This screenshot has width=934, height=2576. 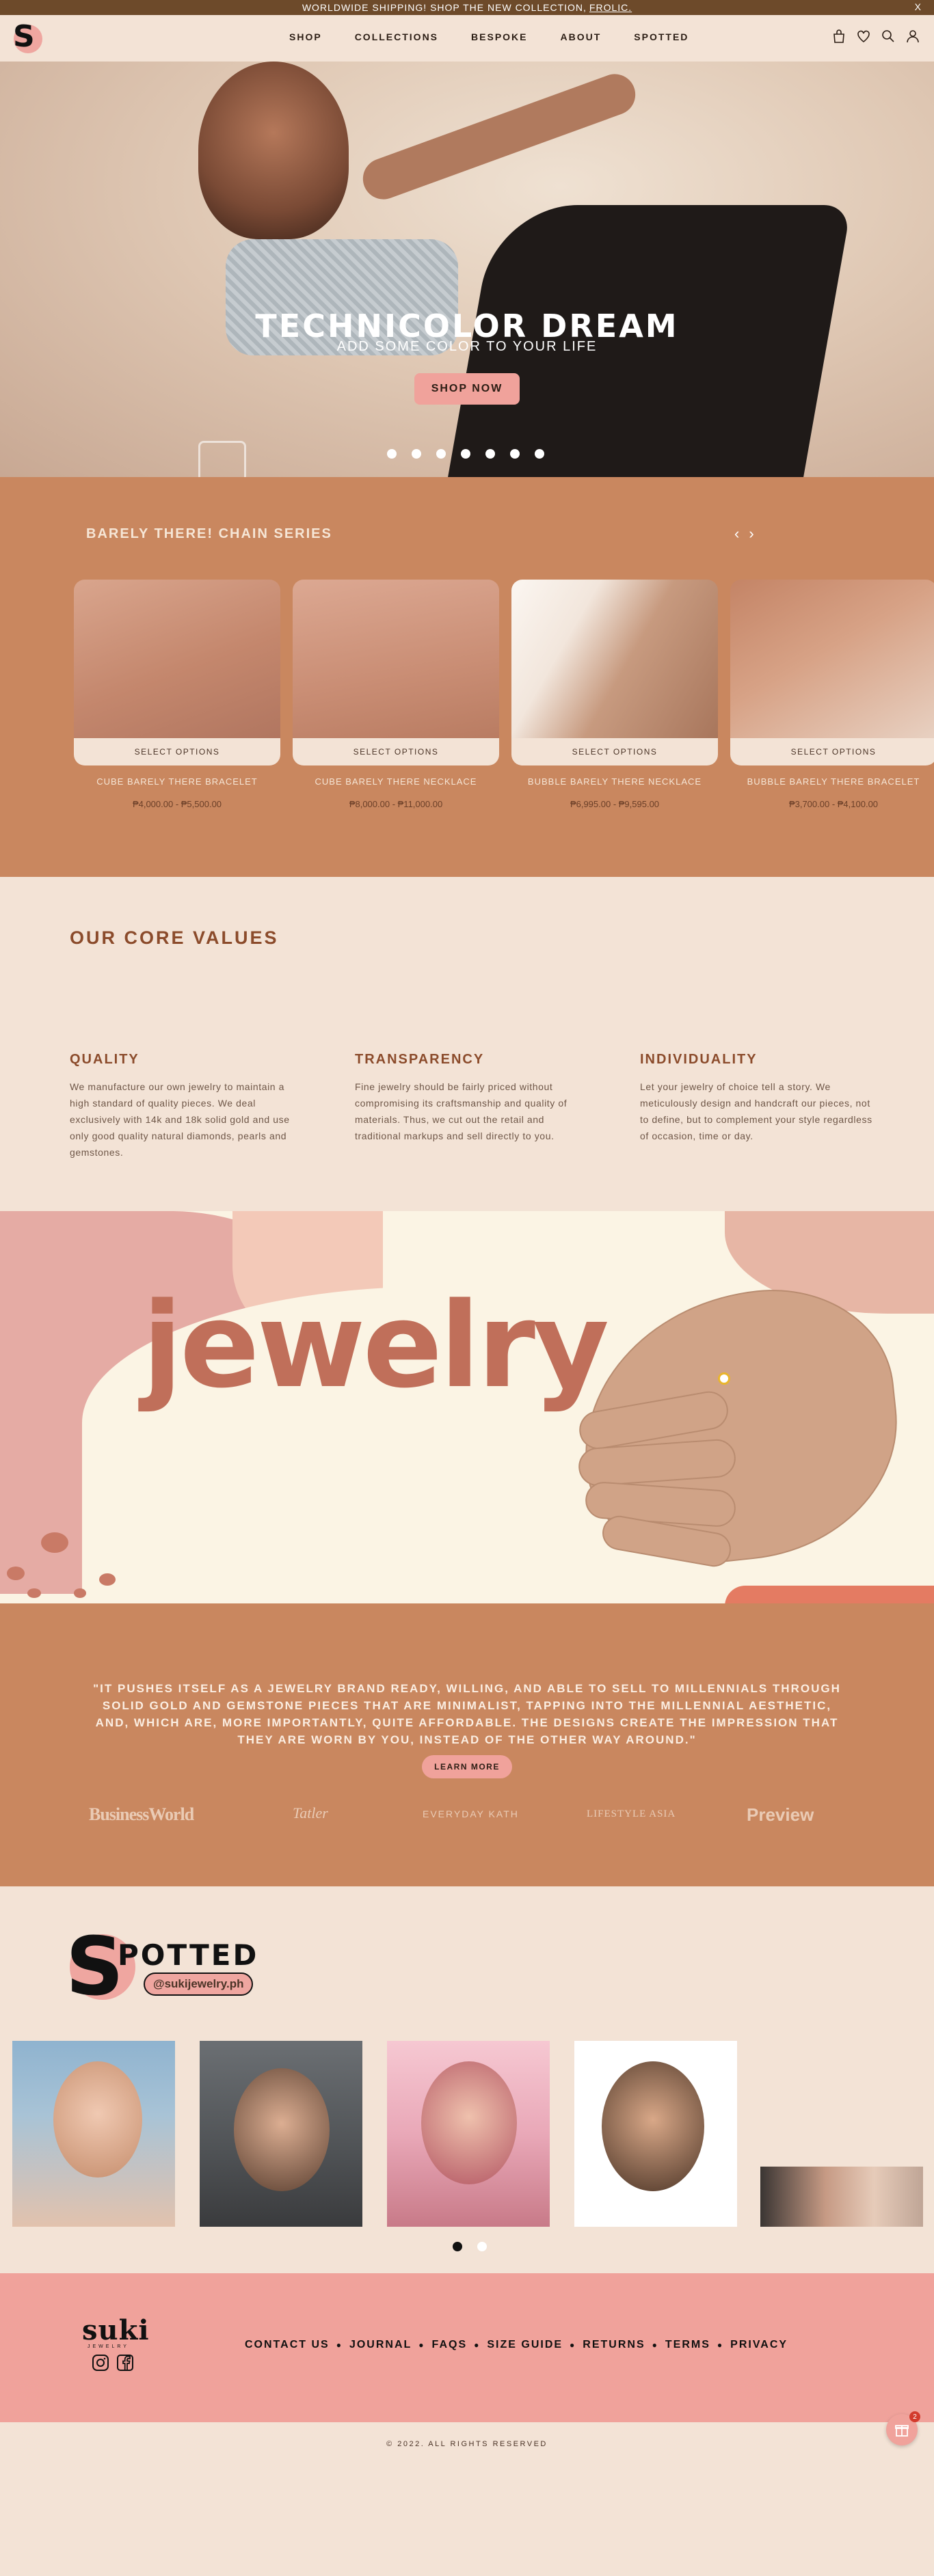 What do you see at coordinates (736, 534) in the screenshot?
I see `chevron-left-icon: ‹` at bounding box center [736, 534].